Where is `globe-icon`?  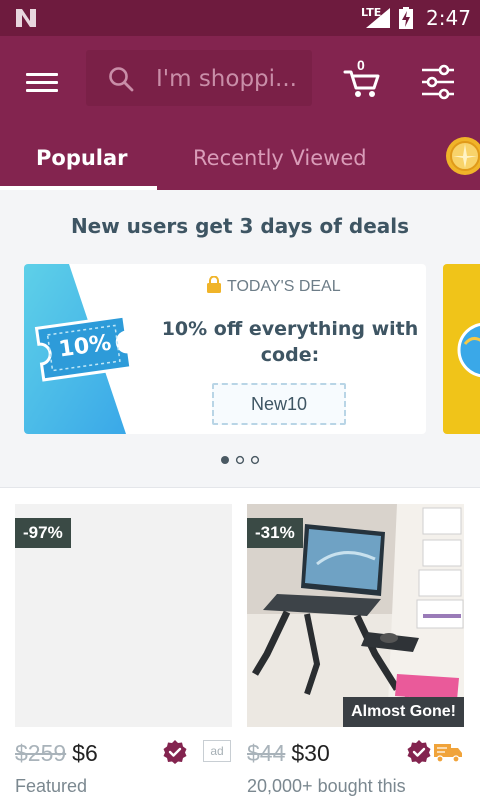
globe-icon is located at coordinates (468, 350).